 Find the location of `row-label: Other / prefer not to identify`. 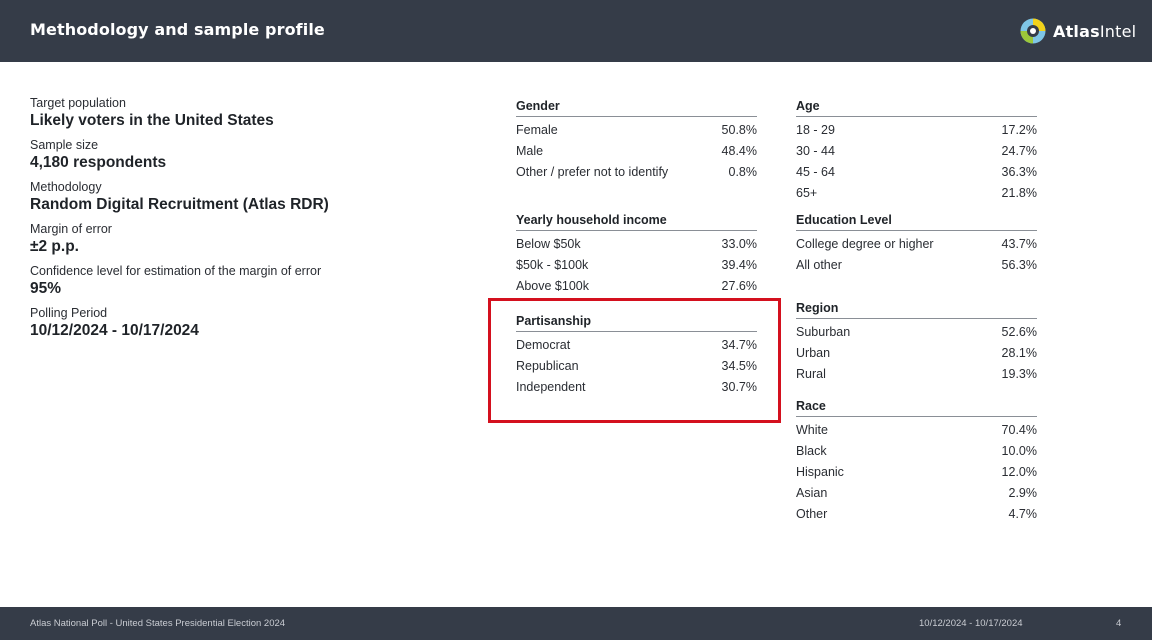

row-label: Other / prefer not to identify is located at coordinates (592, 172).